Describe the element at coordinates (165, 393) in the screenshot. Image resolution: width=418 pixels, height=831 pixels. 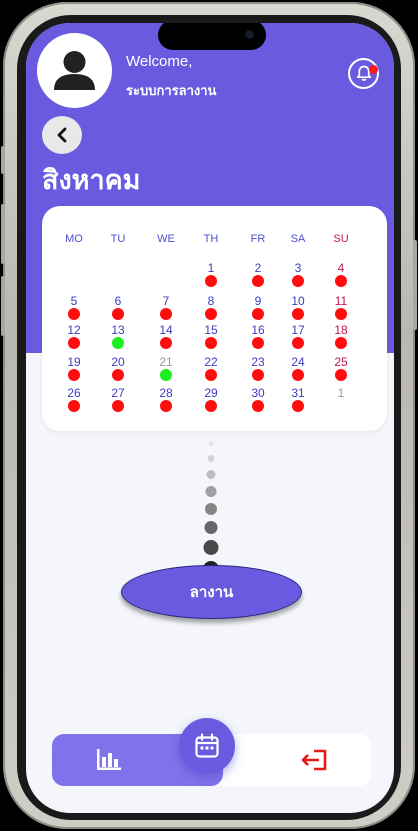
I see `calendar-day: 28` at that location.